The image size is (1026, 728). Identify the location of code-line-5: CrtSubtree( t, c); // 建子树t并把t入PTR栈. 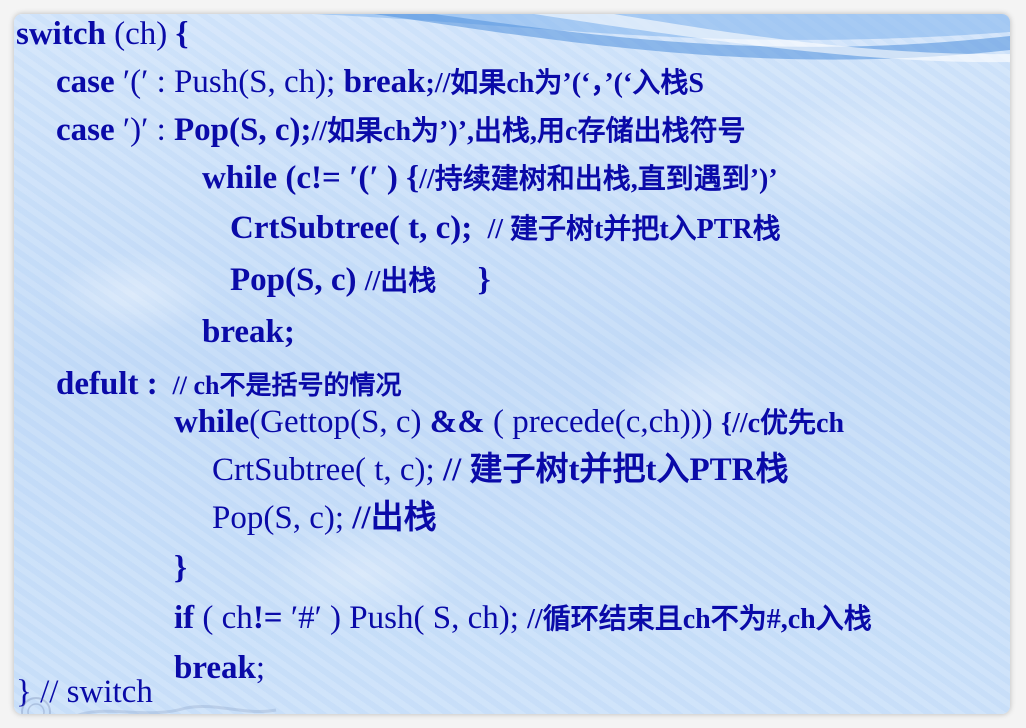
(505, 229).